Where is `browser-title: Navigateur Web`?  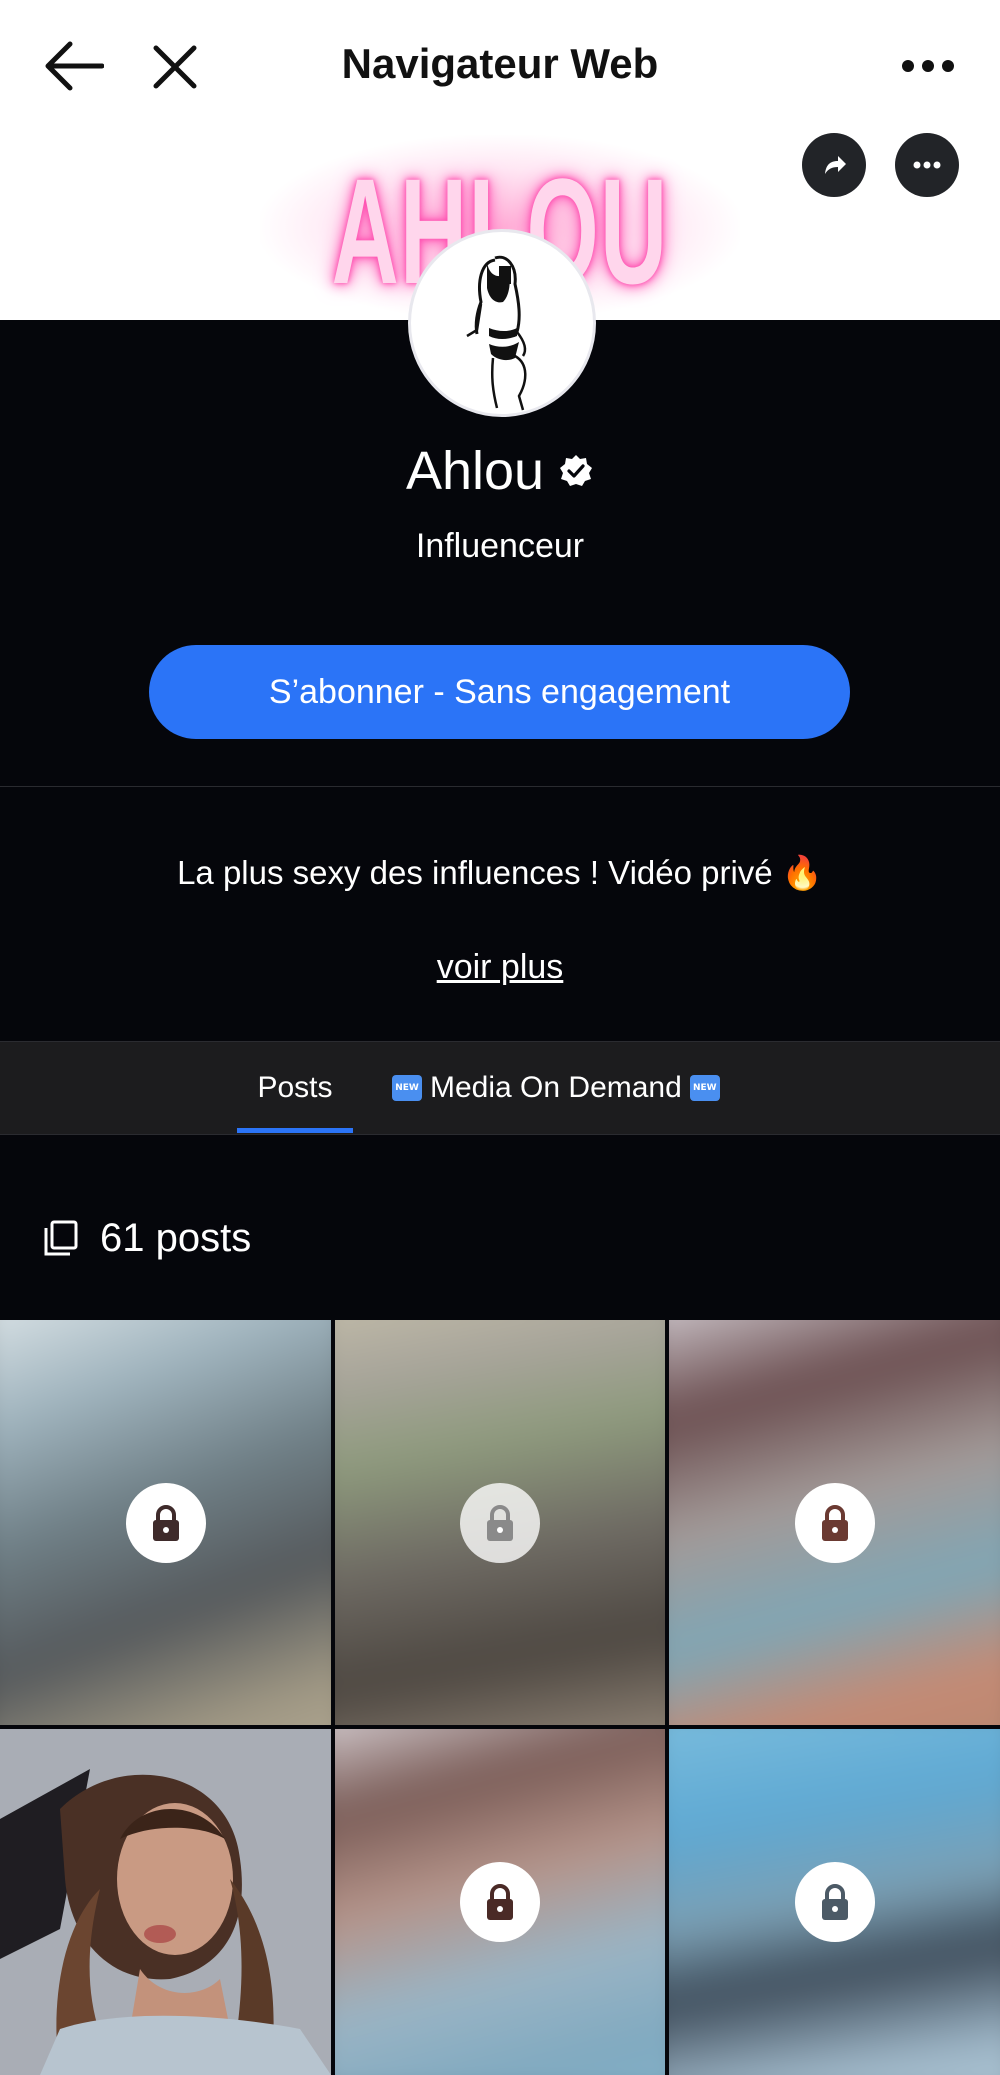 browser-title: Navigateur Web is located at coordinates (500, 63).